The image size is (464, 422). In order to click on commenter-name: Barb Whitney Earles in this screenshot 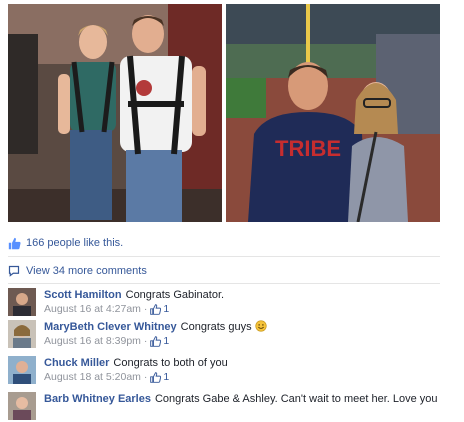, I will do `click(97, 399)`.